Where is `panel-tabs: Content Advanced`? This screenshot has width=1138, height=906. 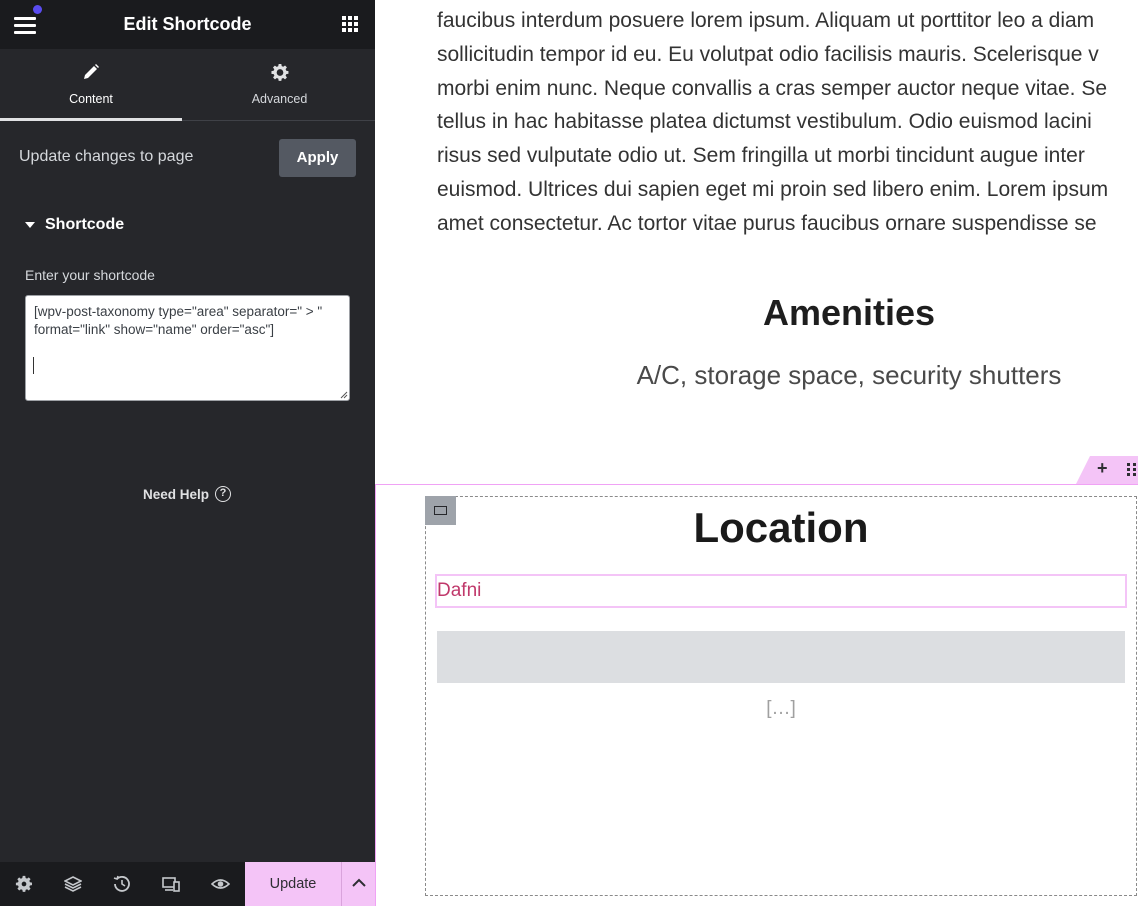
panel-tabs: Content Advanced is located at coordinates (187, 85).